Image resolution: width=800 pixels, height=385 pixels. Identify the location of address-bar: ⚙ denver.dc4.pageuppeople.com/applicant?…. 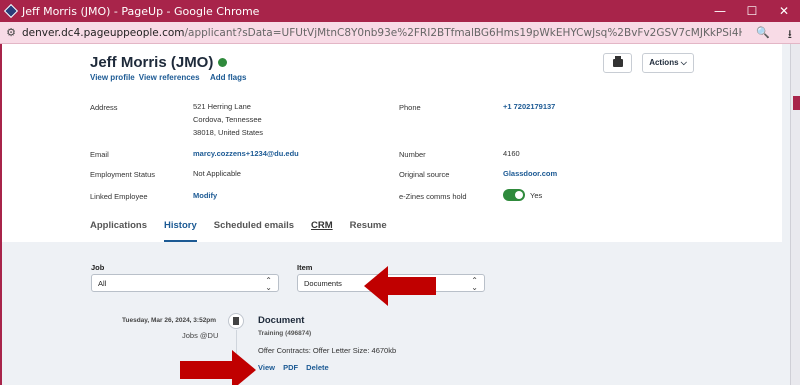
(400, 33).